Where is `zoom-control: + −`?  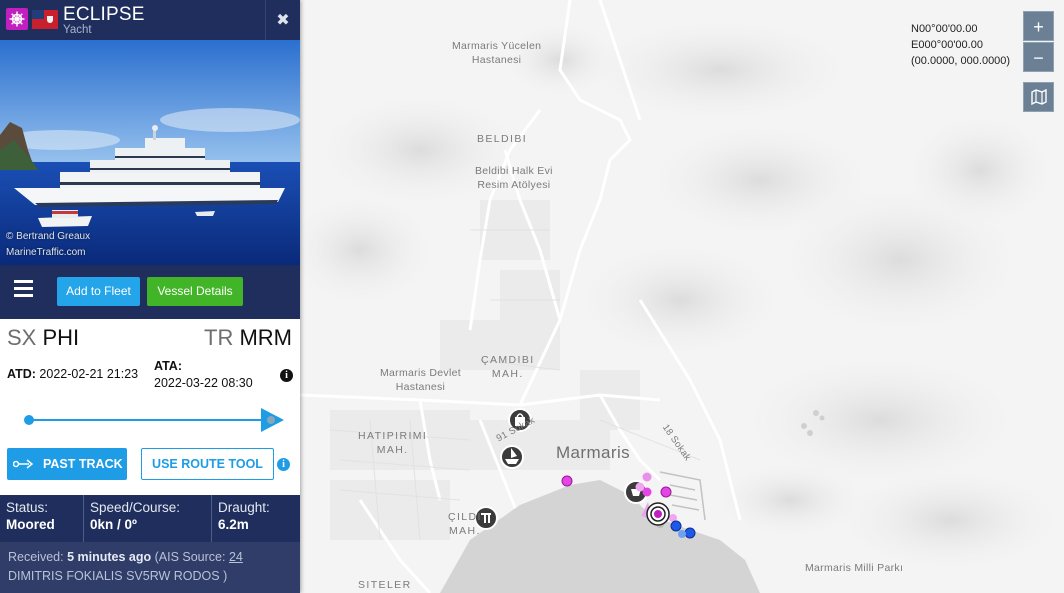 zoom-control: + − is located at coordinates (1038, 41).